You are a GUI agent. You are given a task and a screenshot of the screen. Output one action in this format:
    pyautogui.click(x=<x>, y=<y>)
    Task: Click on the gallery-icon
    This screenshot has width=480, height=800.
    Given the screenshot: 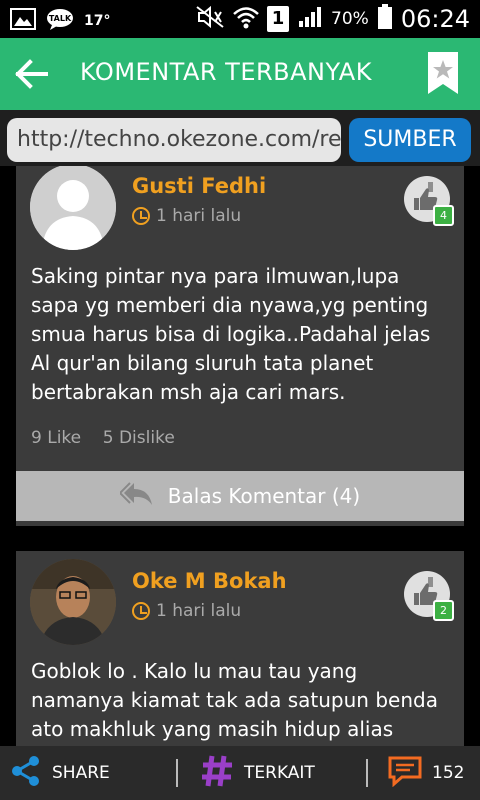 What is the action you would take?
    pyautogui.click(x=23, y=21)
    